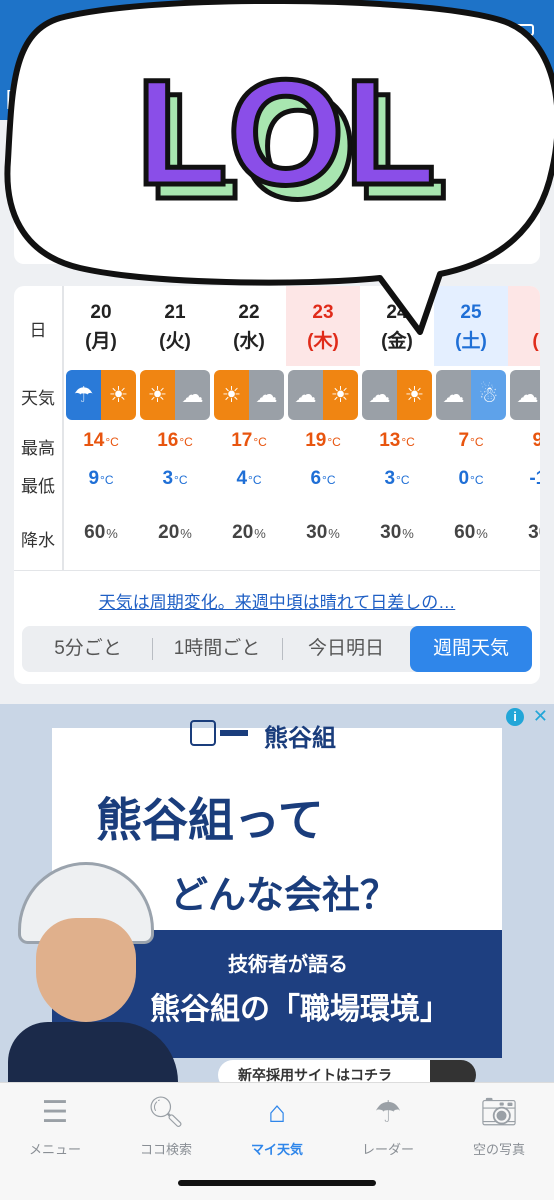 The image size is (554, 1200). I want to click on day-column: 2 (日 ☁ 9°C -1°C 30%, so click(524, 428).